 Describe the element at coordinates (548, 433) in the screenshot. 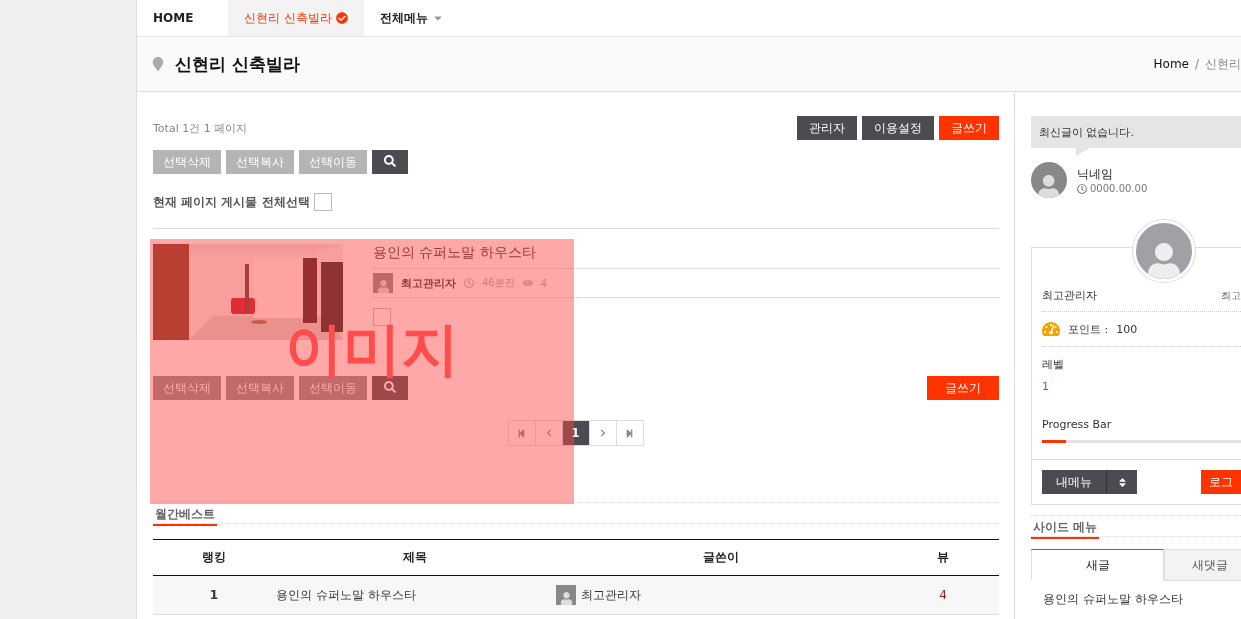

I see `chevron-left-icon` at that location.